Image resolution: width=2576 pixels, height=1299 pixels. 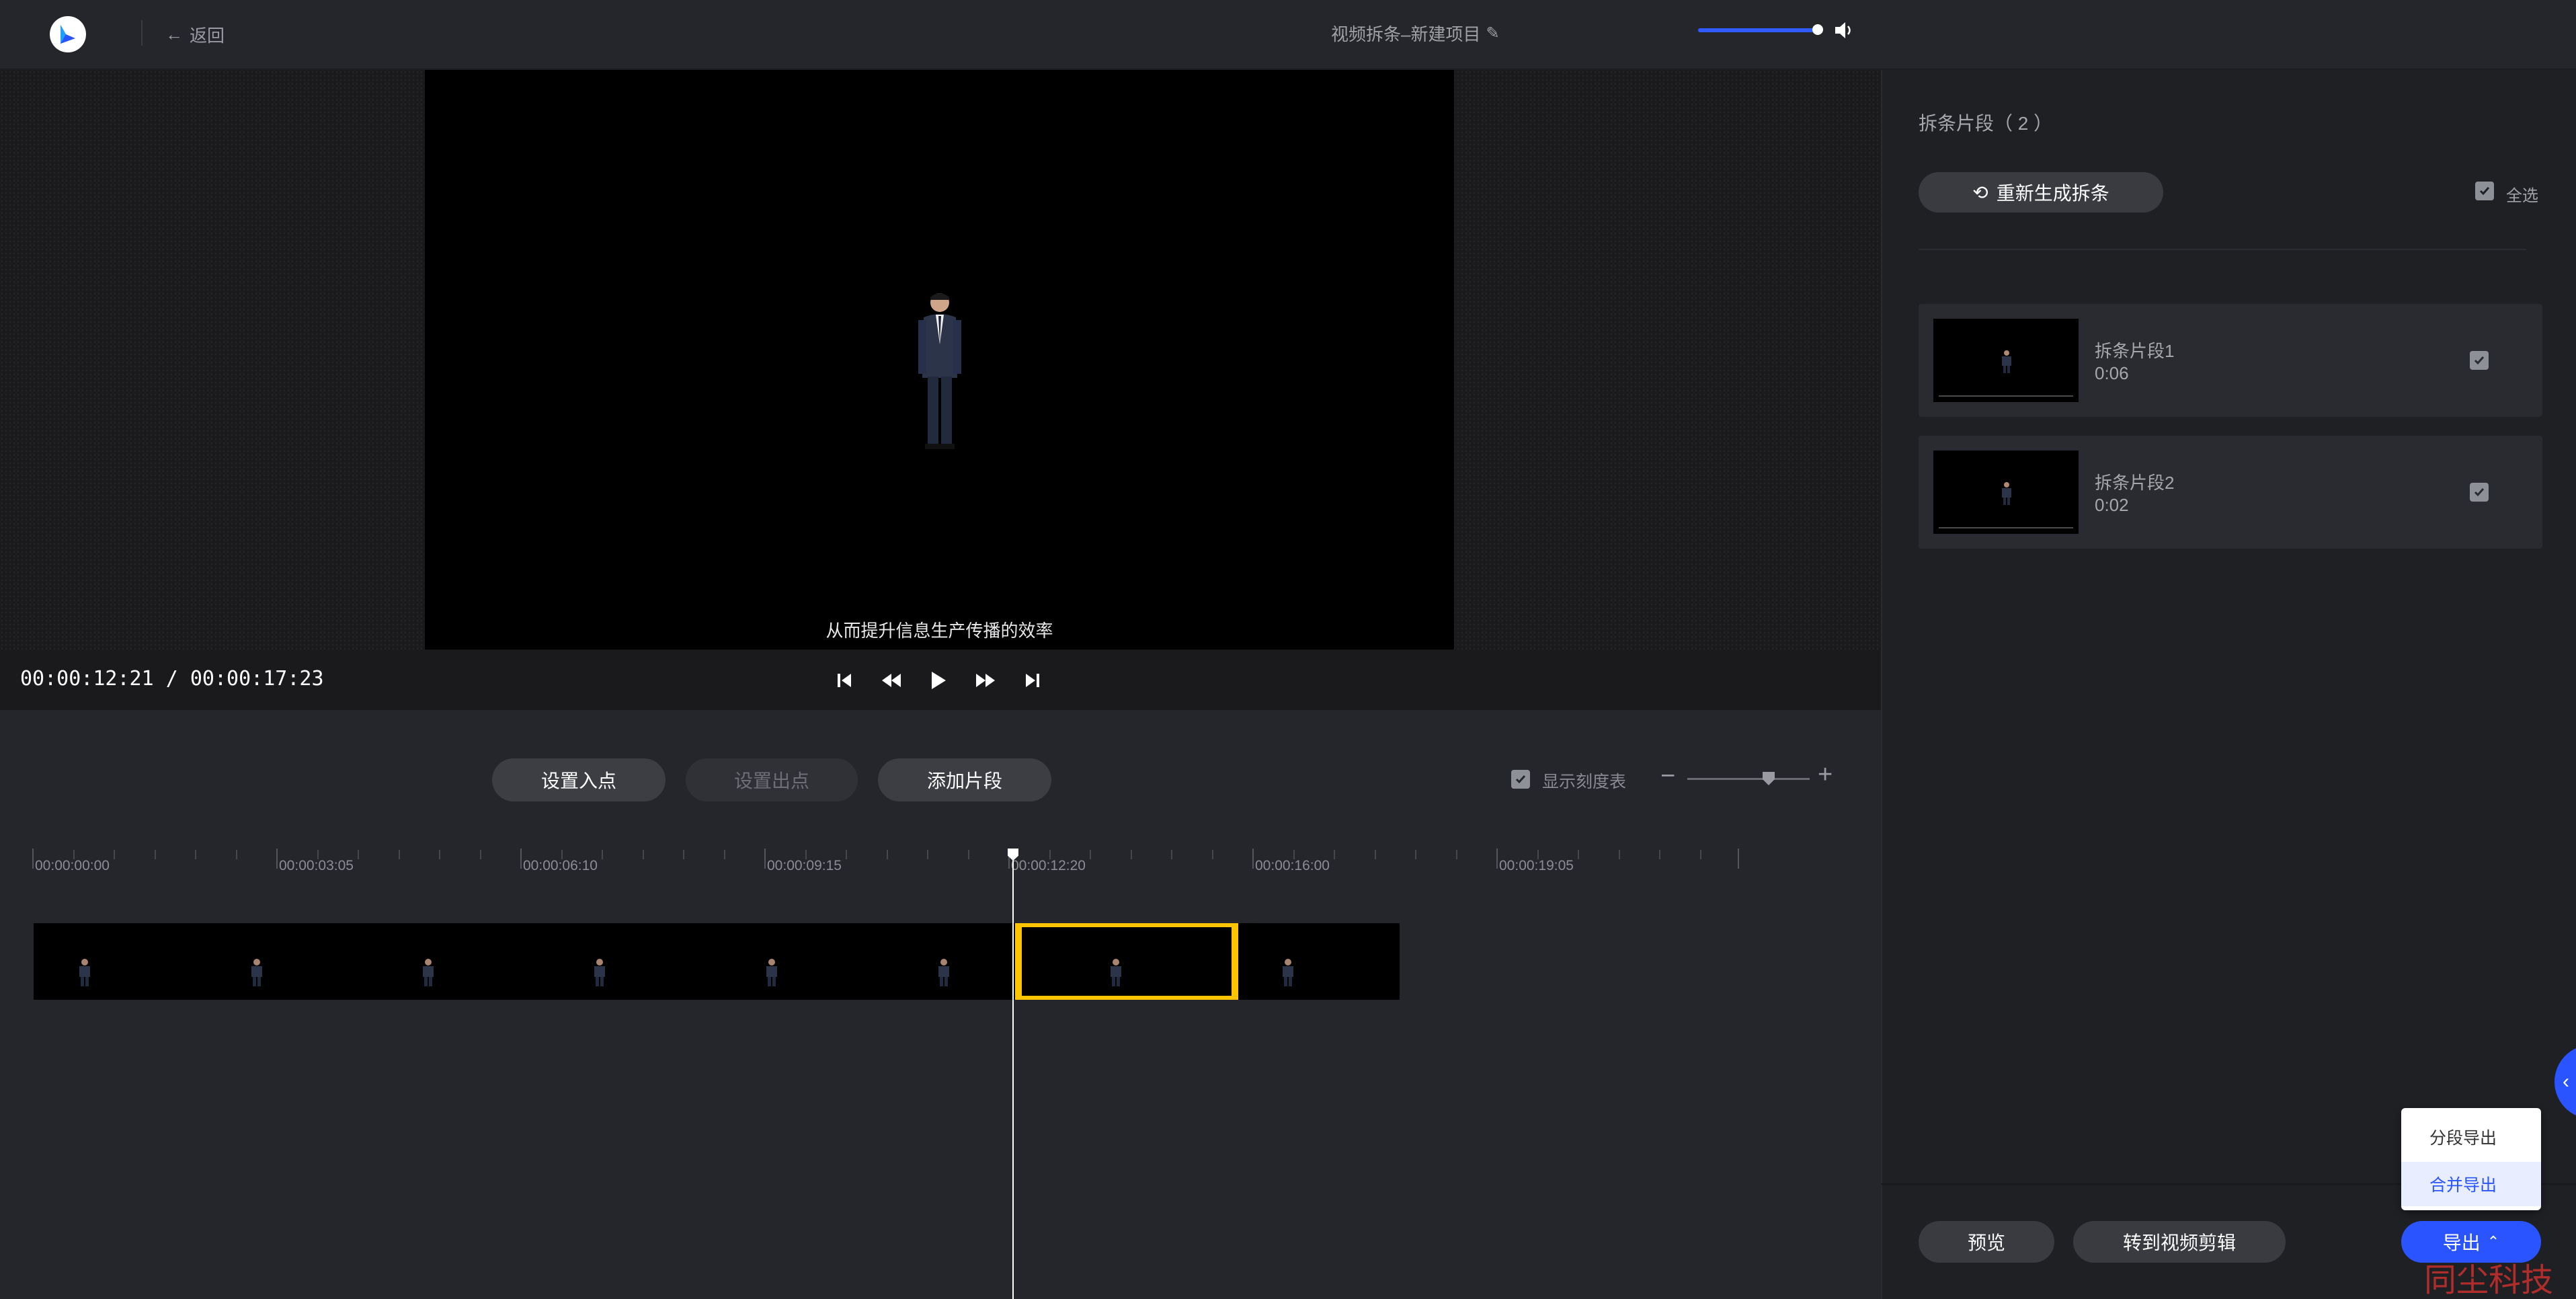 I want to click on skip-end-button, so click(x=1032, y=680).